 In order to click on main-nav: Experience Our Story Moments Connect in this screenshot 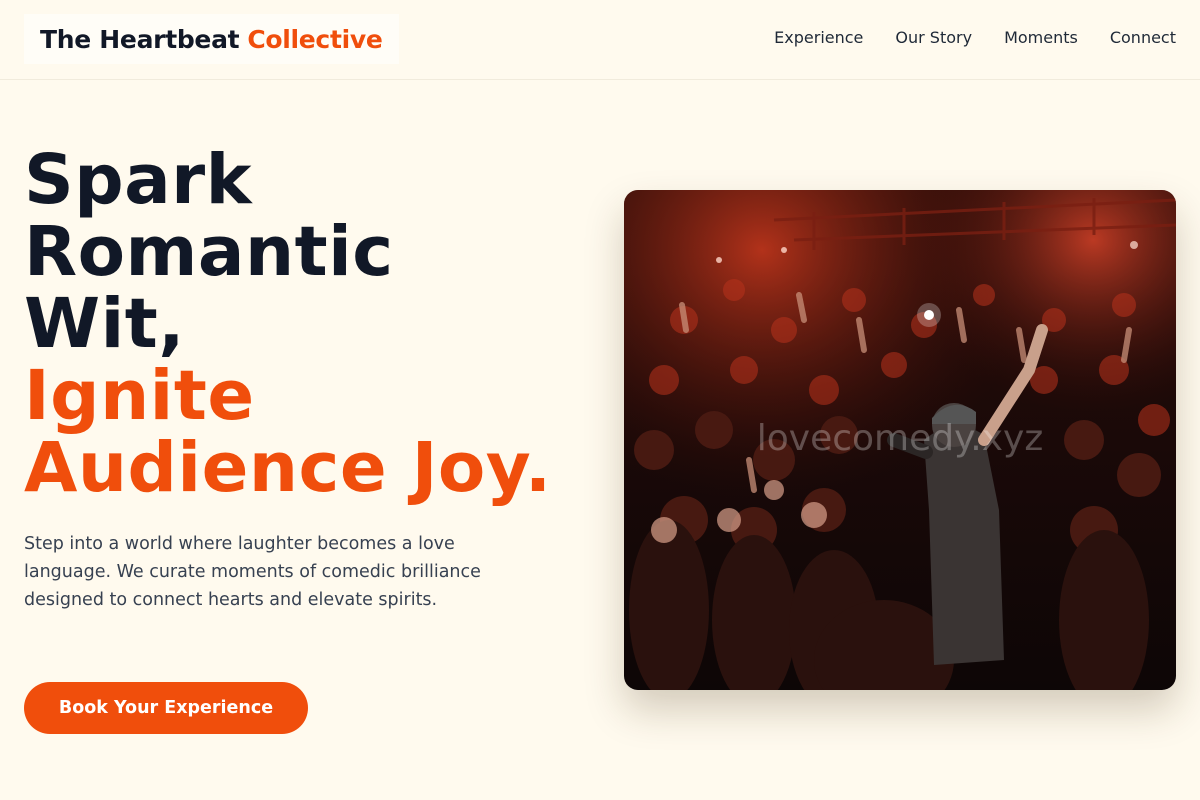, I will do `click(975, 38)`.